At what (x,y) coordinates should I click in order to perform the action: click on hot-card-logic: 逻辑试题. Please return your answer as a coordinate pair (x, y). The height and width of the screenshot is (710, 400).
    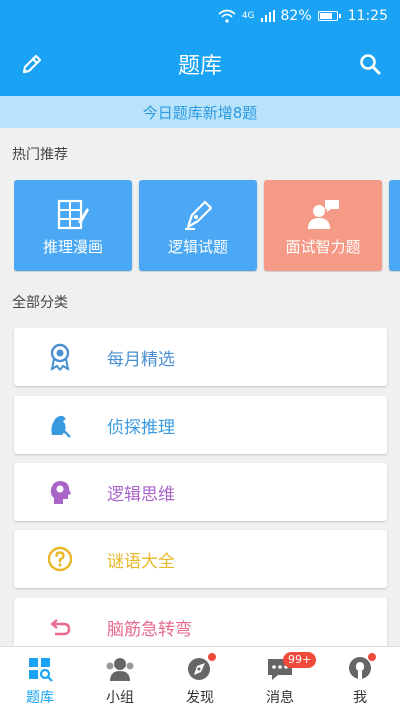
    Looking at the image, I should click on (198, 225).